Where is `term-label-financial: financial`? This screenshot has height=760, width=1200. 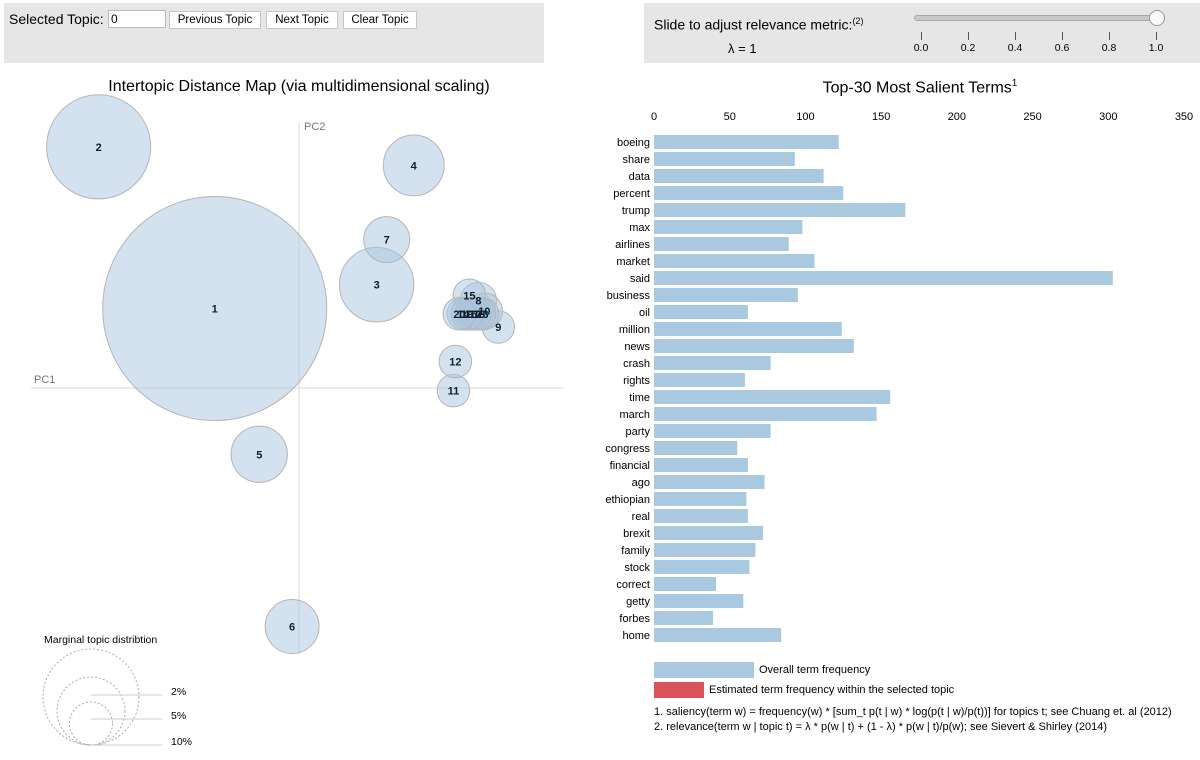
term-label-financial: financial is located at coordinates (630, 466).